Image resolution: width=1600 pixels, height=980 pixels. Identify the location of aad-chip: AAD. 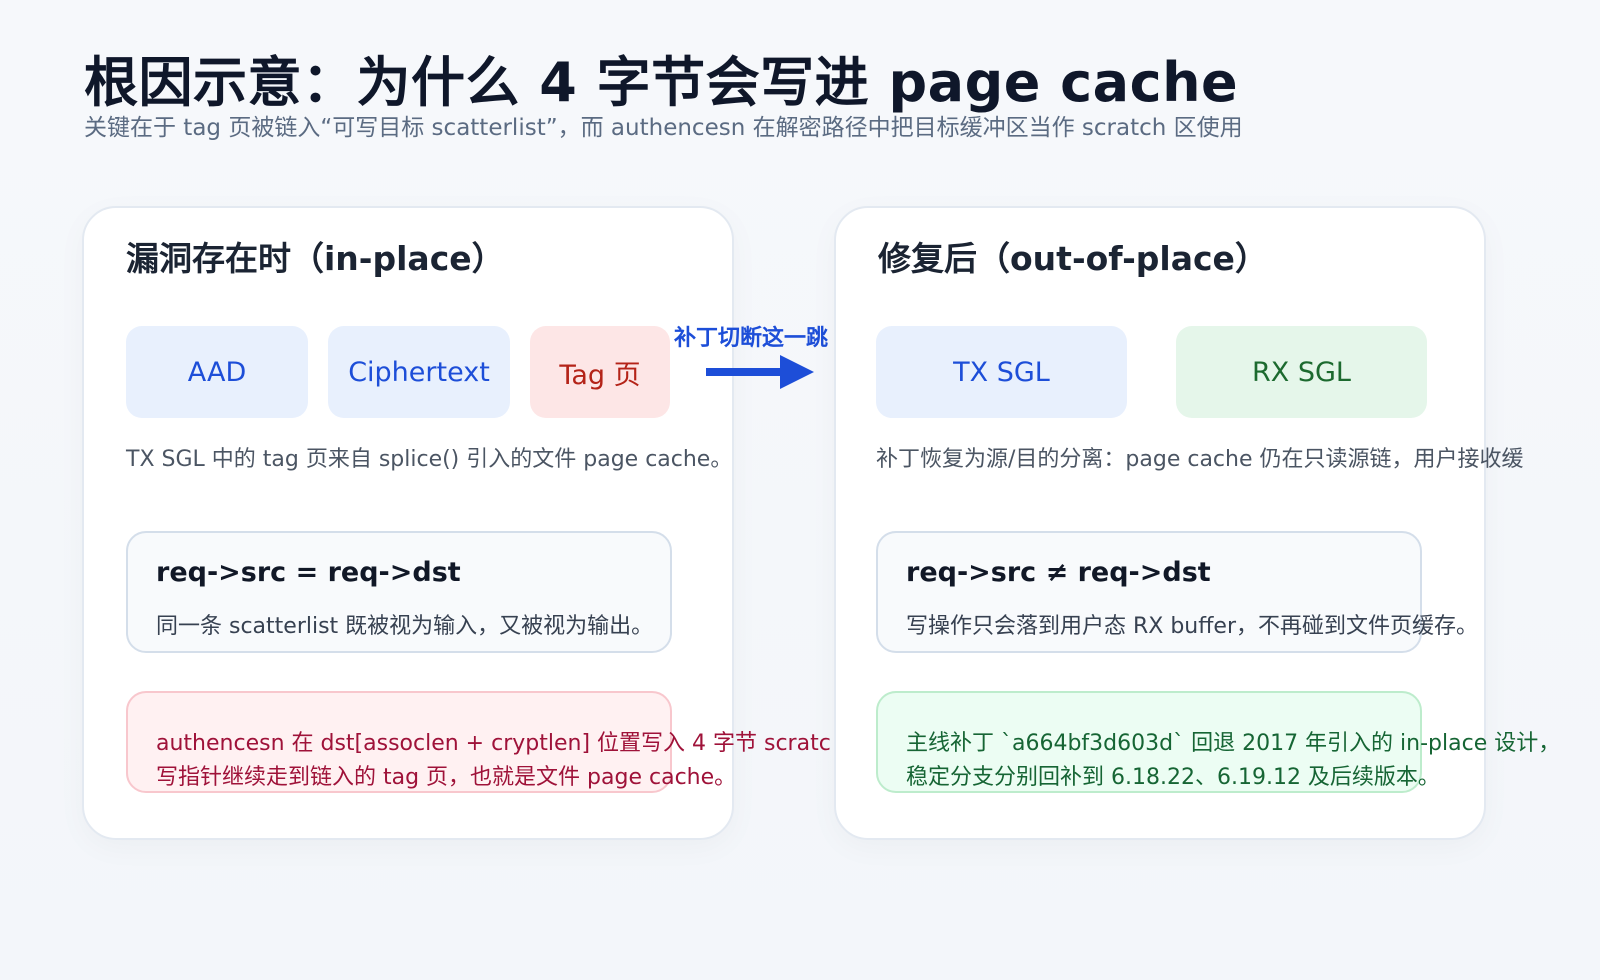
(217, 372).